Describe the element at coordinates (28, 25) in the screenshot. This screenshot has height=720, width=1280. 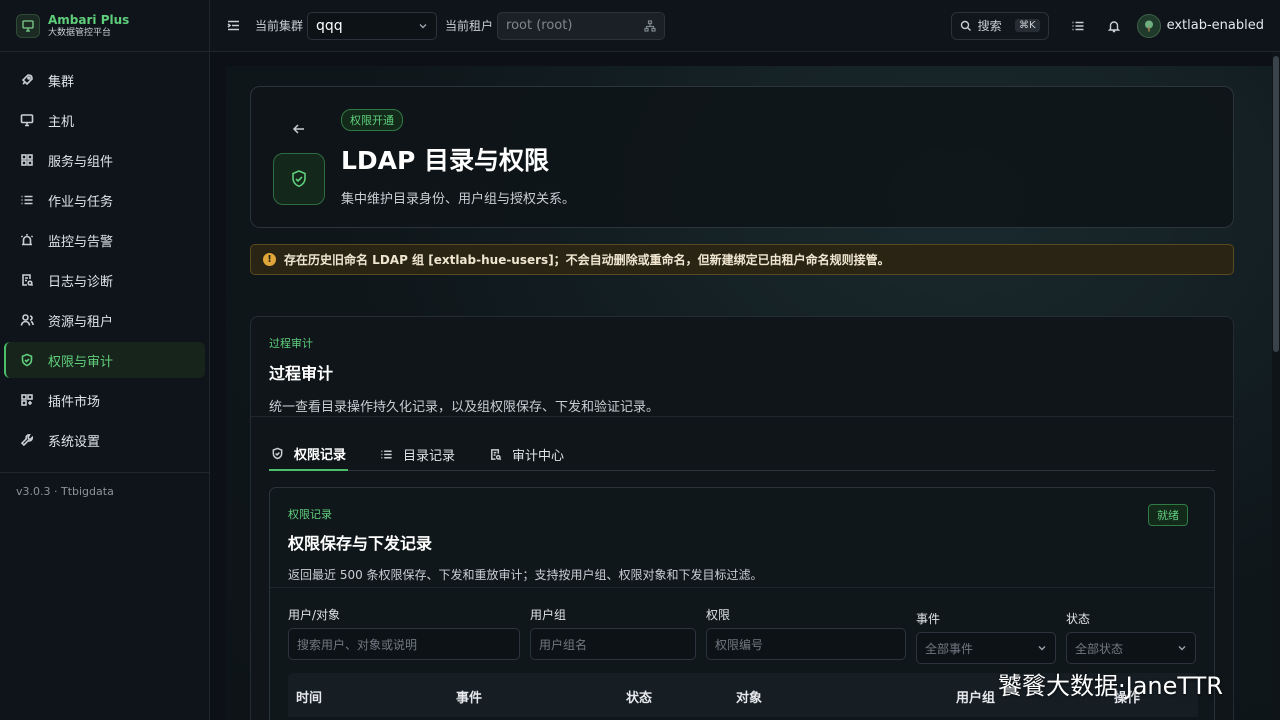
I see `logo-icon` at that location.